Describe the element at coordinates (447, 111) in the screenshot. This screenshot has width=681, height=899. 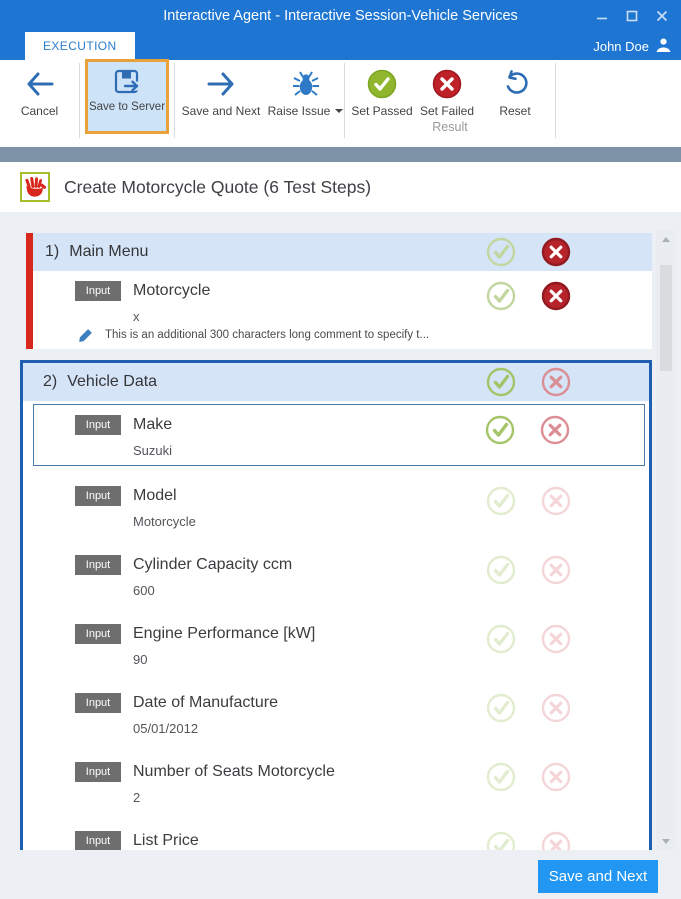
I see `set-failed-label: Set Failed` at that location.